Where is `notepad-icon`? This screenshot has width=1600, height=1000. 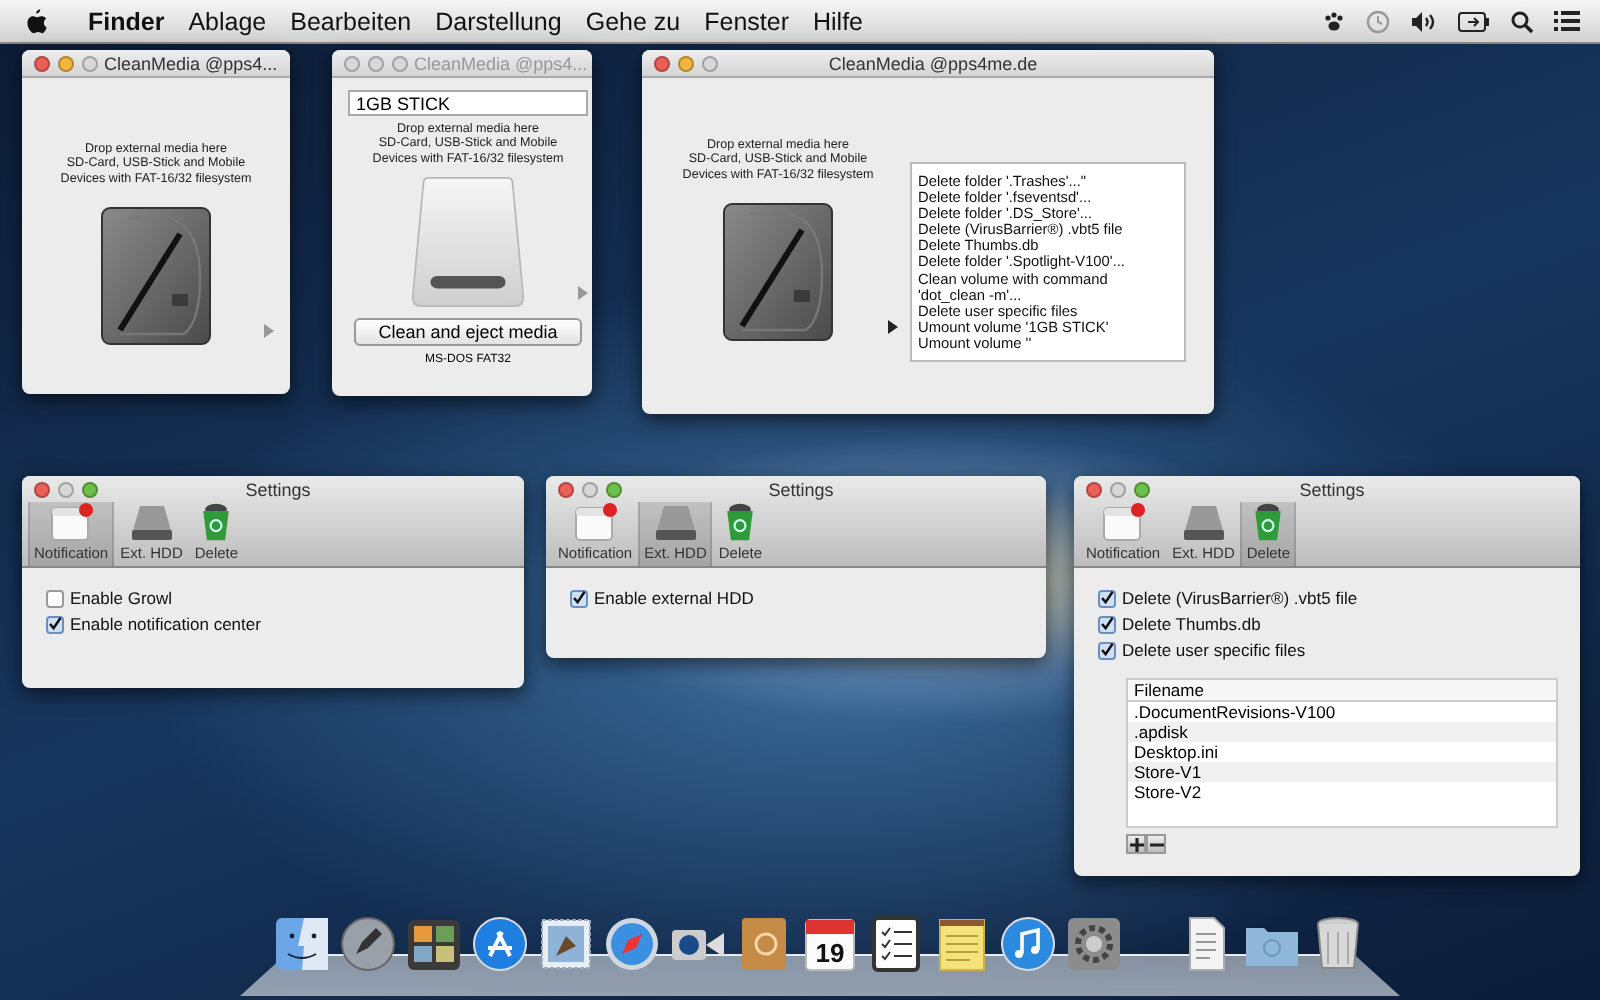
notepad-icon is located at coordinates (962, 944).